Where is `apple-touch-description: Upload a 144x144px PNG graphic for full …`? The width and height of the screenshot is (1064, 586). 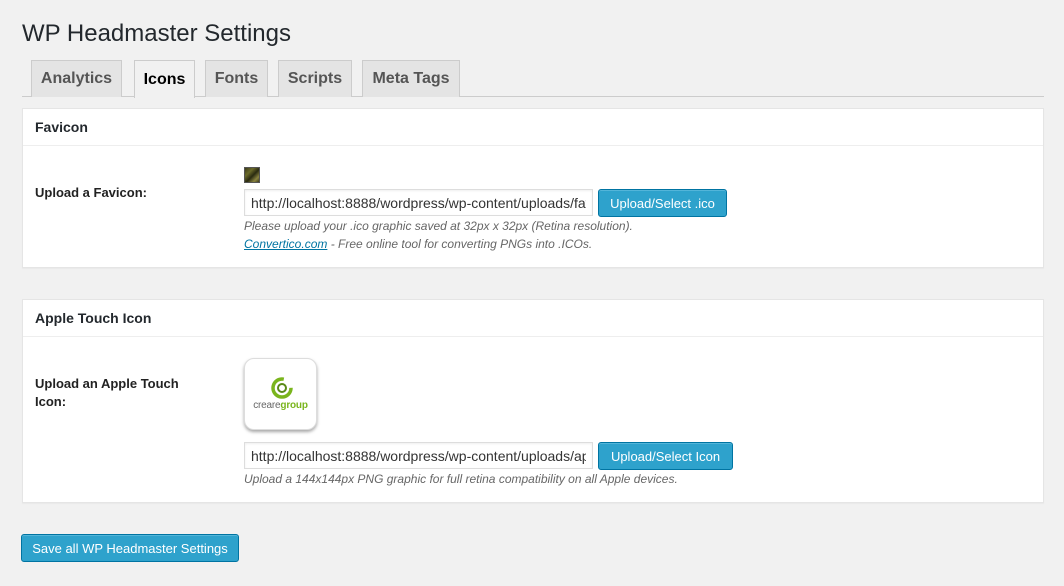
apple-touch-description: Upload a 144x144px PNG graphic for full … is located at coordinates (461, 479).